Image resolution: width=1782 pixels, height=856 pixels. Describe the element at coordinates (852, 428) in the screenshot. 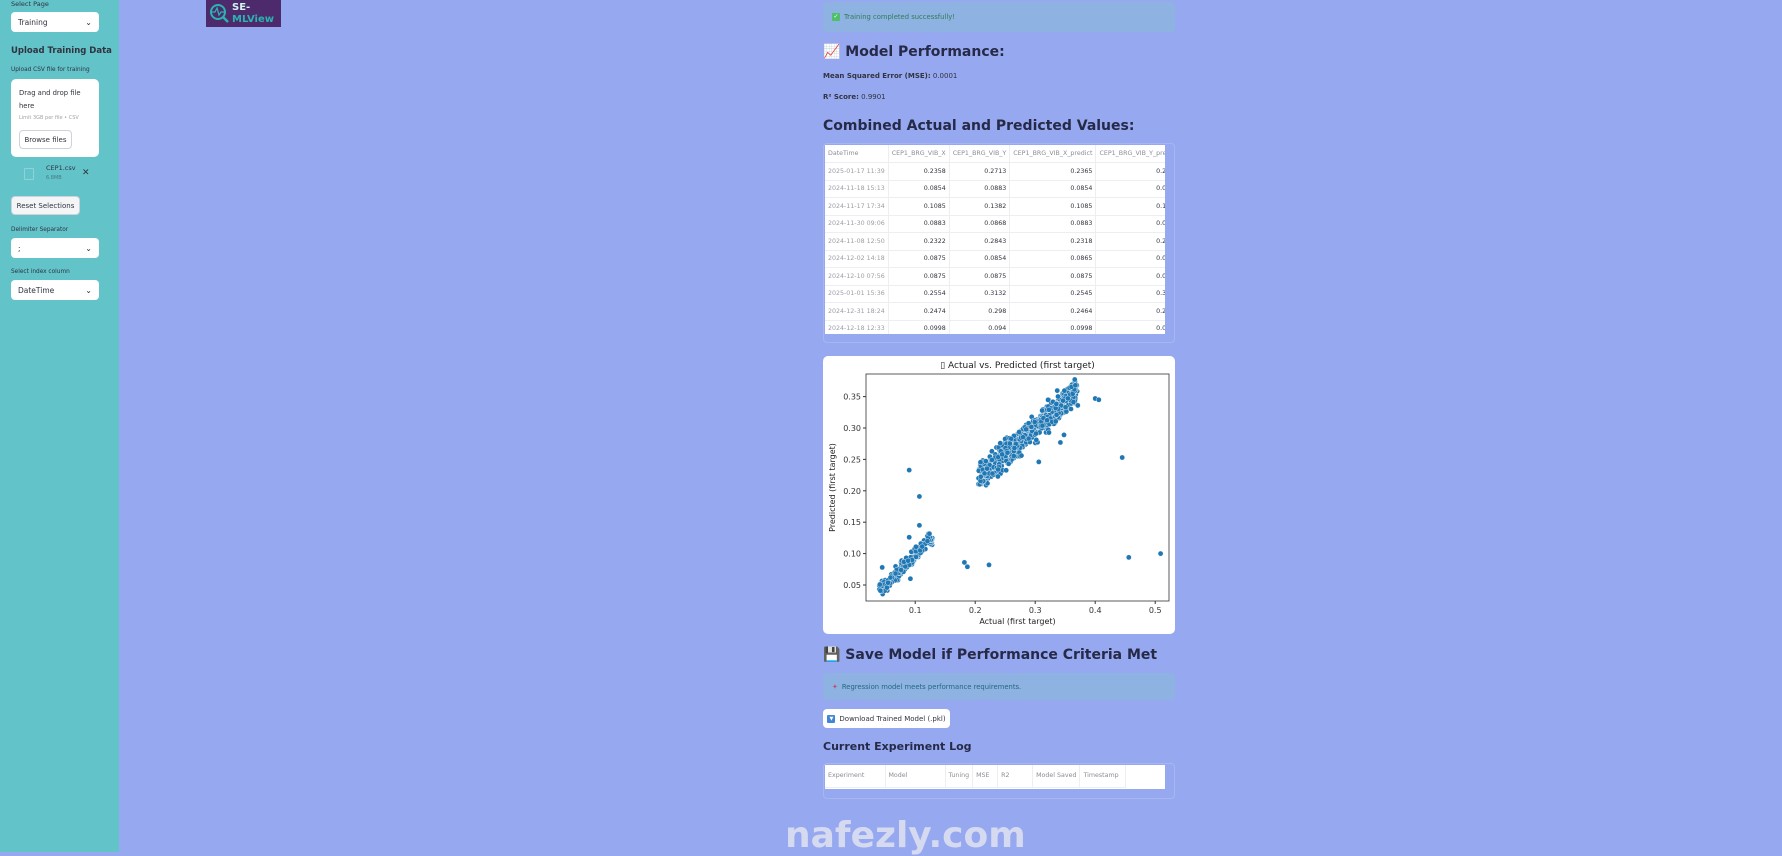

I see `y-tick-label: 0.30` at that location.